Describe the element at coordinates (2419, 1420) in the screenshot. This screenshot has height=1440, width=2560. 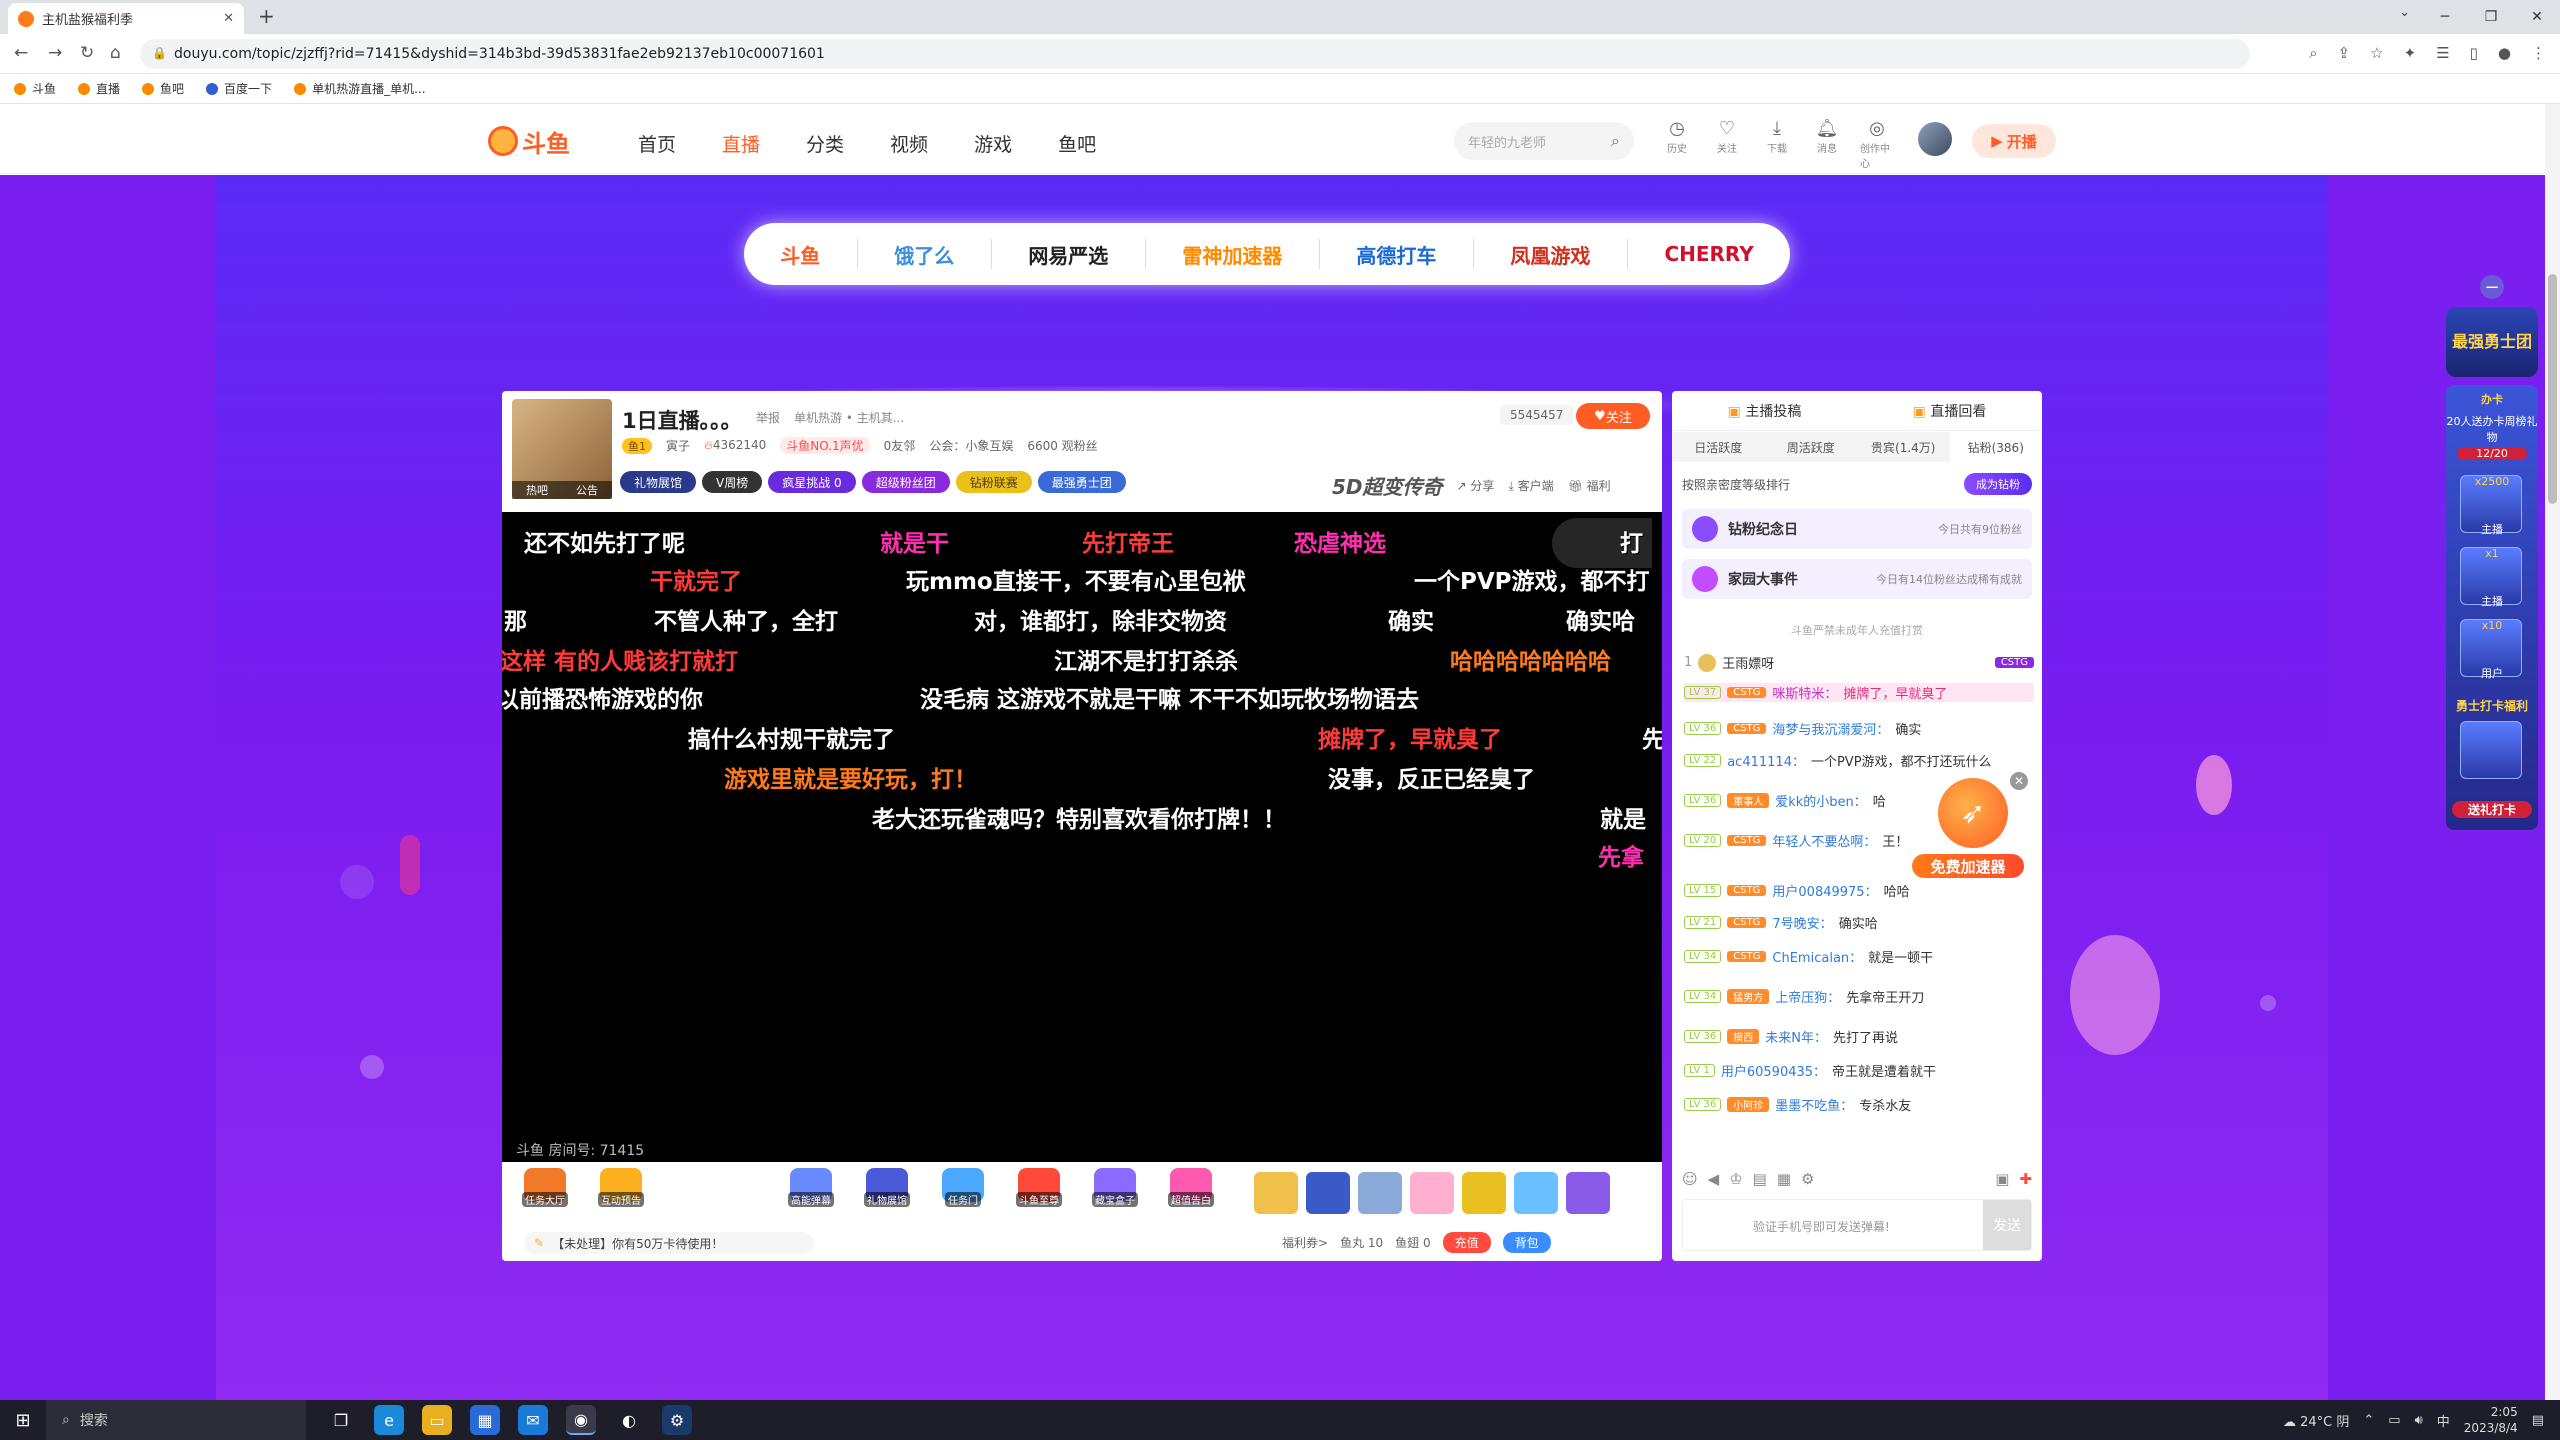
I see `volume-icon: 🔊︎` at that location.